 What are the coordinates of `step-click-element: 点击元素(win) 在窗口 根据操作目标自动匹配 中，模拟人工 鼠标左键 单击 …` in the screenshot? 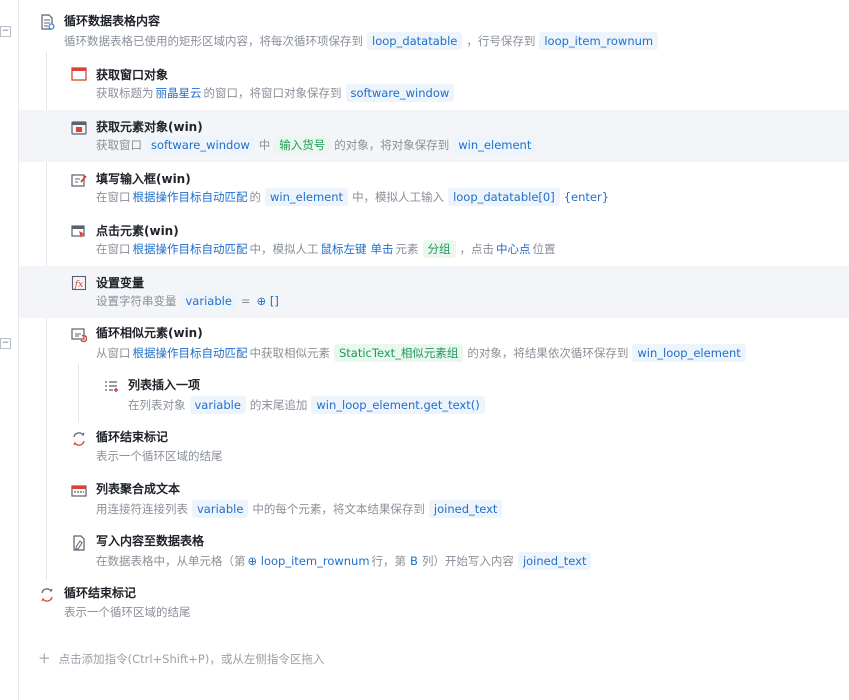 It's located at (434, 240).